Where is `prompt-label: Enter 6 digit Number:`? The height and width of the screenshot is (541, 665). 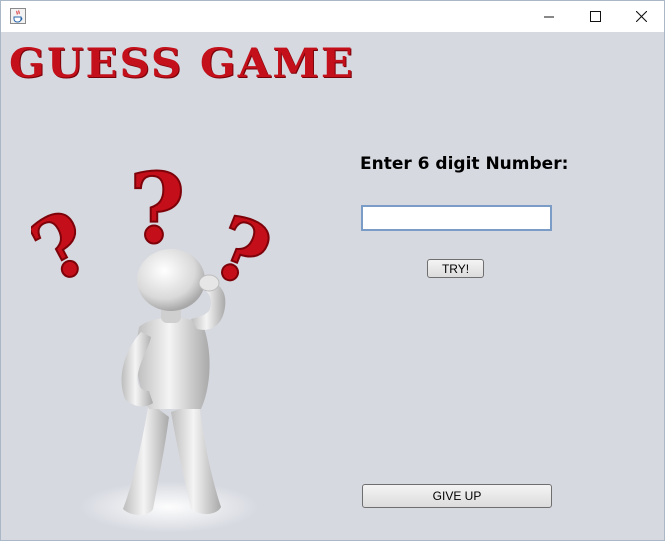
prompt-label: Enter 6 digit Number: is located at coordinates (464, 164).